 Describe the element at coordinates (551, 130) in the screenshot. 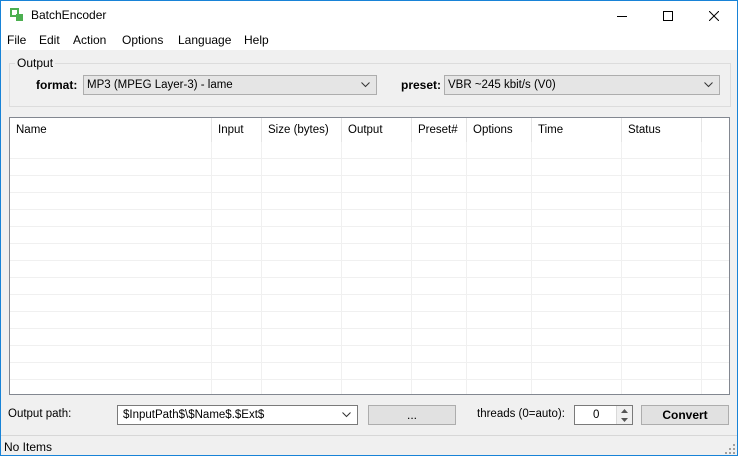

I see `column-label: Time` at that location.